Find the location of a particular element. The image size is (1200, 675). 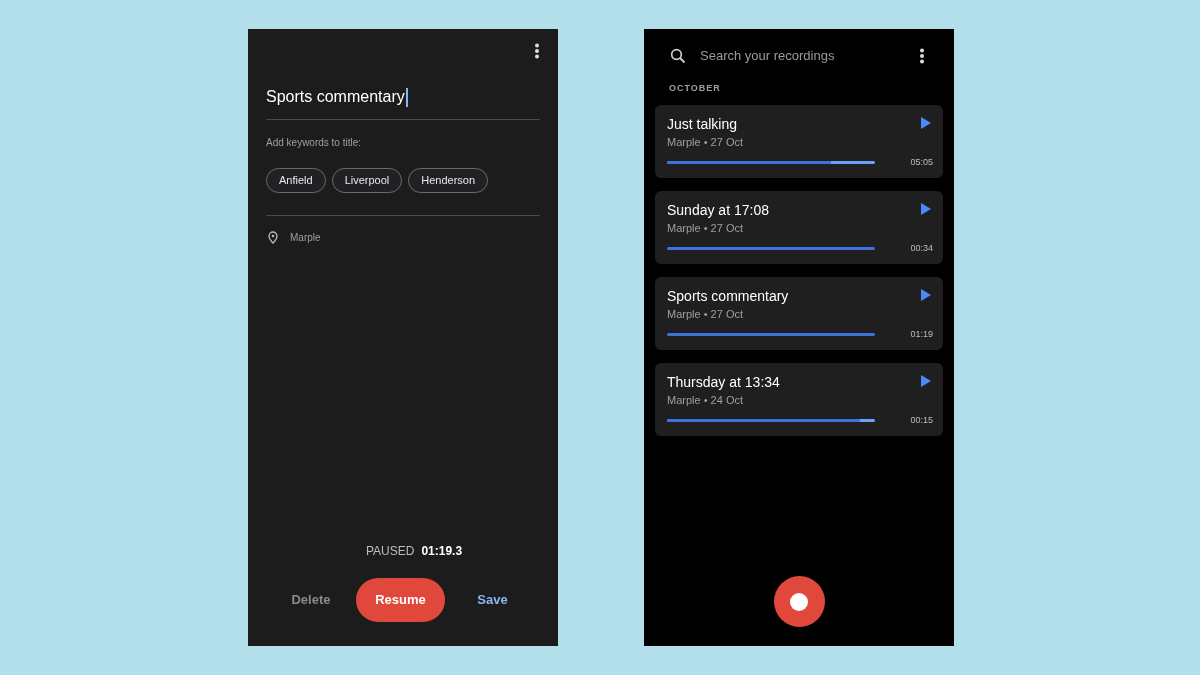

keyword-chip: Henderson is located at coordinates (448, 180).